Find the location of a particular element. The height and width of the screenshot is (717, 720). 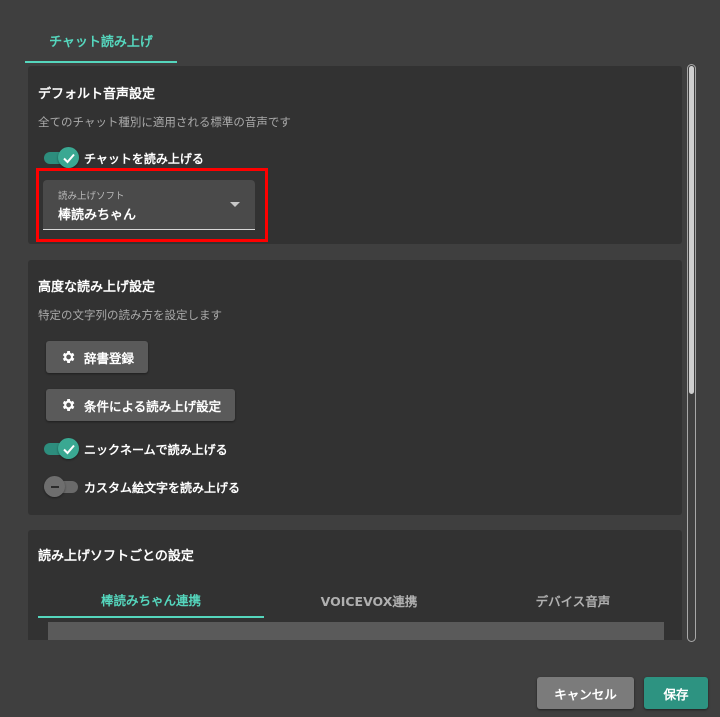

tab-device-voice-label: デバイス音声 is located at coordinates (573, 601).